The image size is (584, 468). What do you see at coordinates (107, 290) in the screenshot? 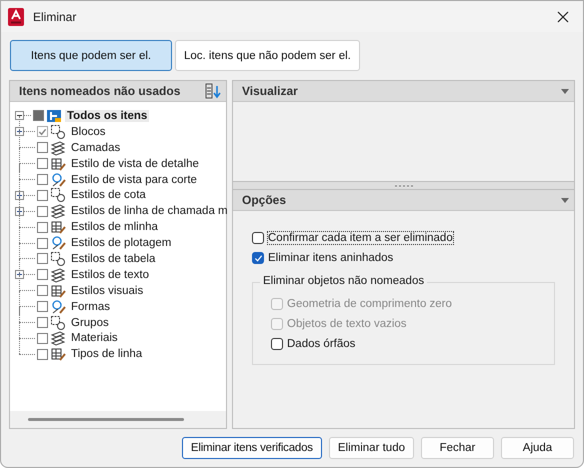
I see `tree-item: Estilos visuais` at bounding box center [107, 290].